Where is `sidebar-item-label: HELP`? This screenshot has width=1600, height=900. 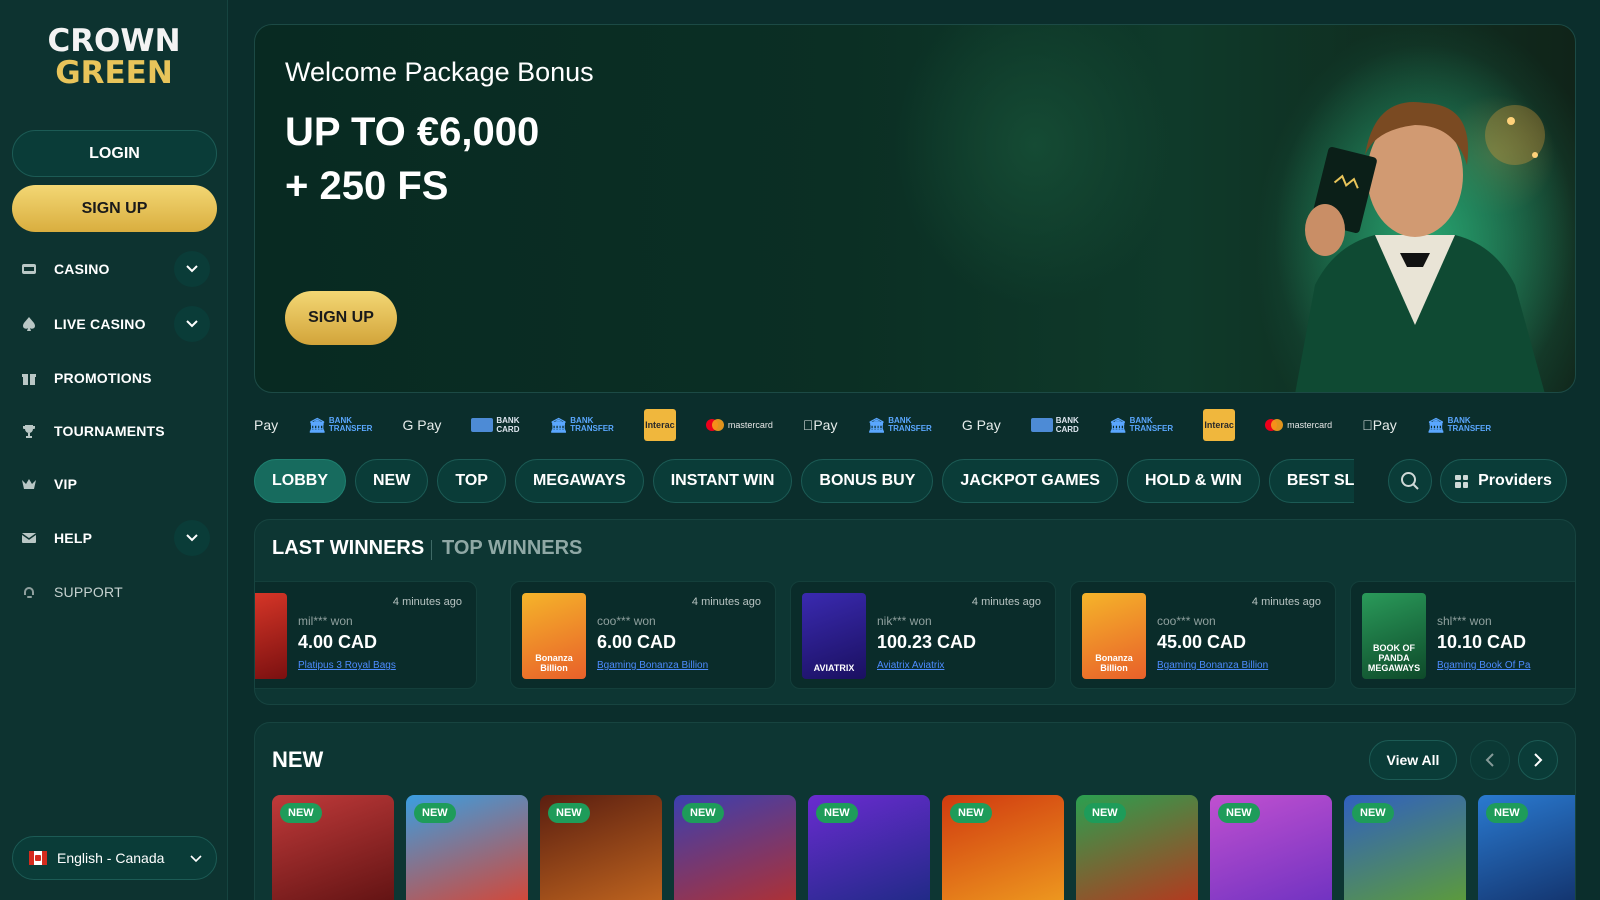 sidebar-item-label: HELP is located at coordinates (73, 538).